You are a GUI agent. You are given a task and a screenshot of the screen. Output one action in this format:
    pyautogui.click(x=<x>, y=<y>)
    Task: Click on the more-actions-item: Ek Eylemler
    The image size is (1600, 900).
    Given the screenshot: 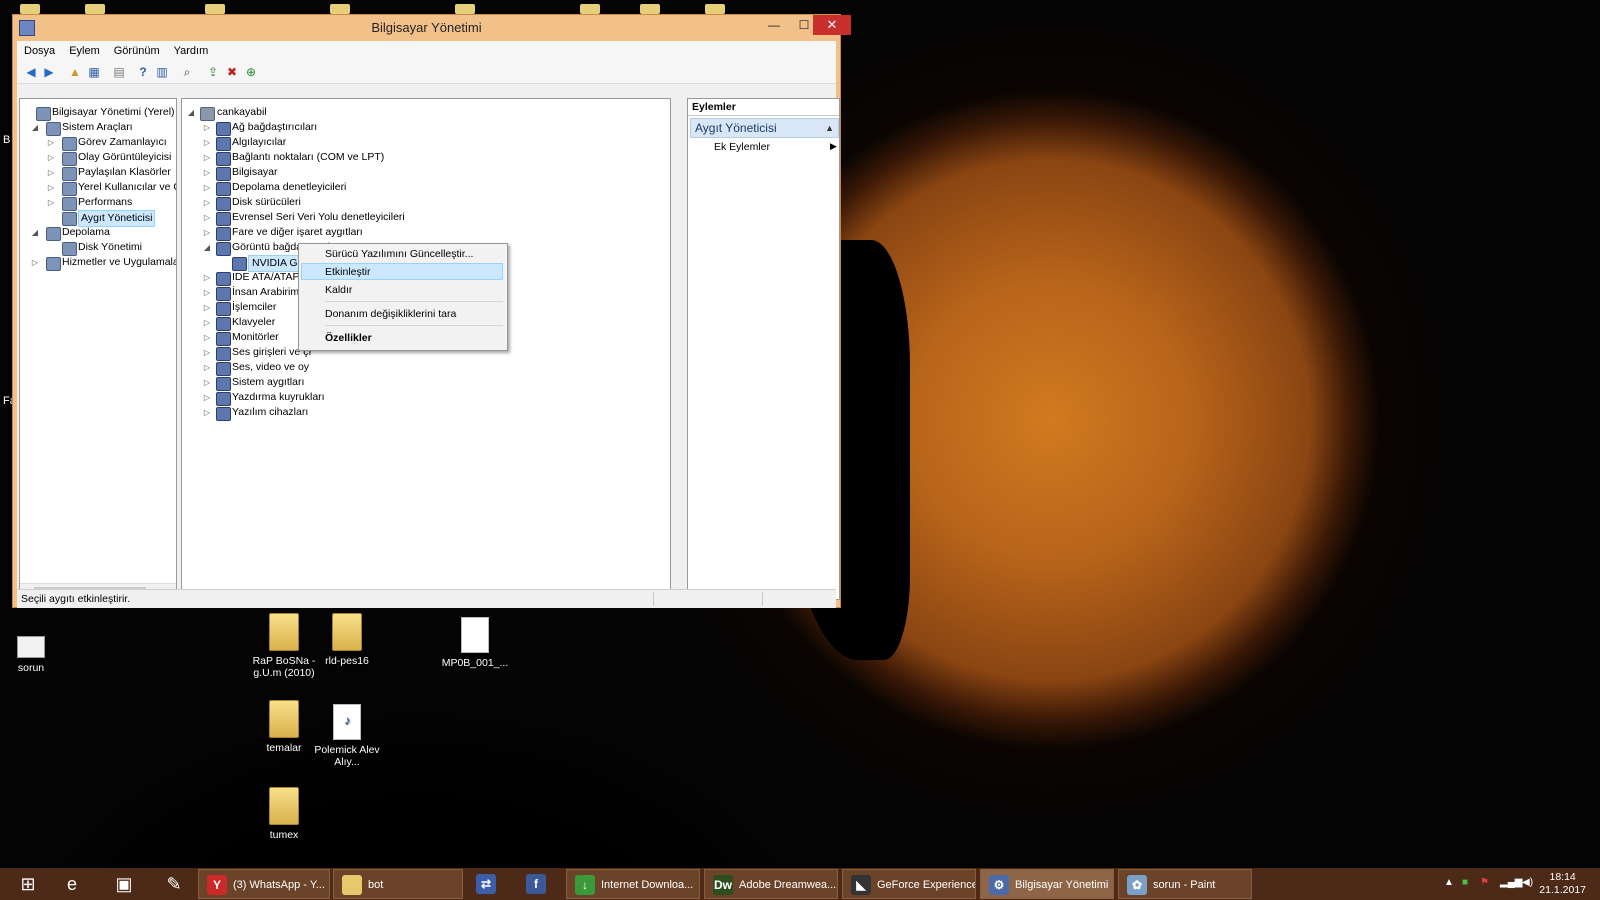 What is the action you would take?
    pyautogui.click(x=742, y=147)
    